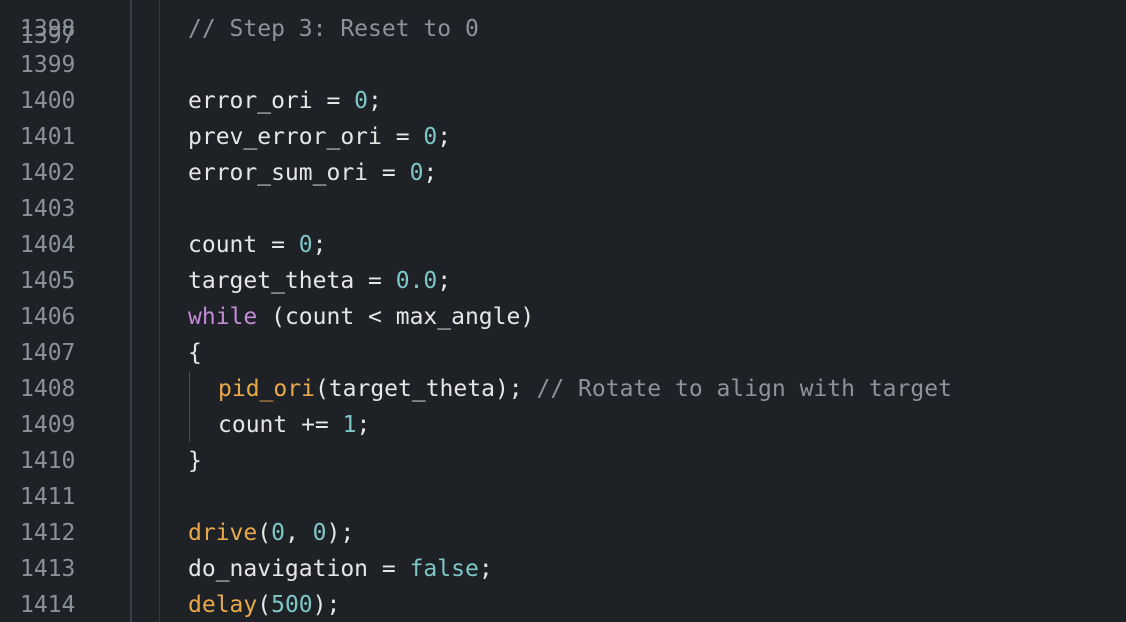 The image size is (1126, 622). I want to click on code-token-func: pid_ori, so click(266, 389).